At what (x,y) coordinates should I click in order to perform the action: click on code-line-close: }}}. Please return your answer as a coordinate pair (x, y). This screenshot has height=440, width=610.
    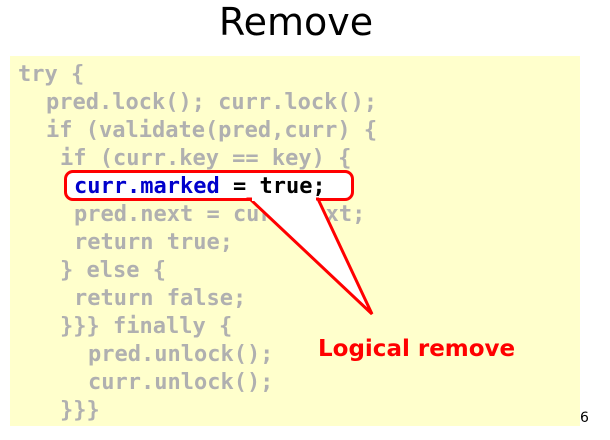
    Looking at the image, I should click on (80, 410).